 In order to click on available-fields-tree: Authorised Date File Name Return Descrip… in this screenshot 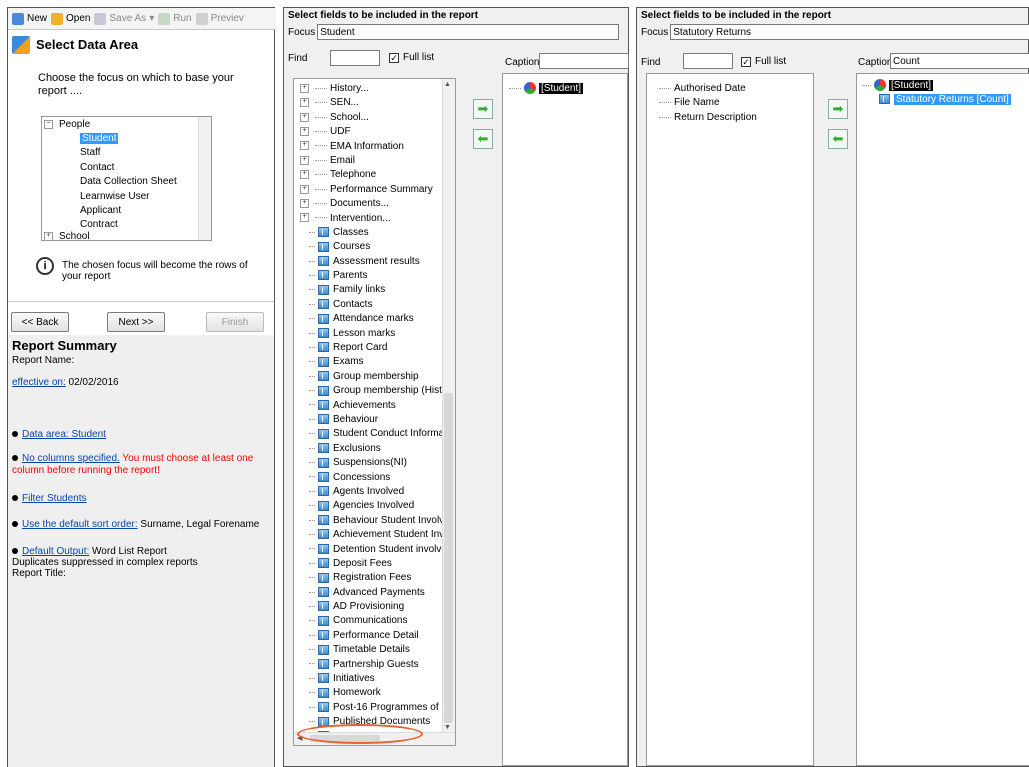, I will do `click(730, 419)`.